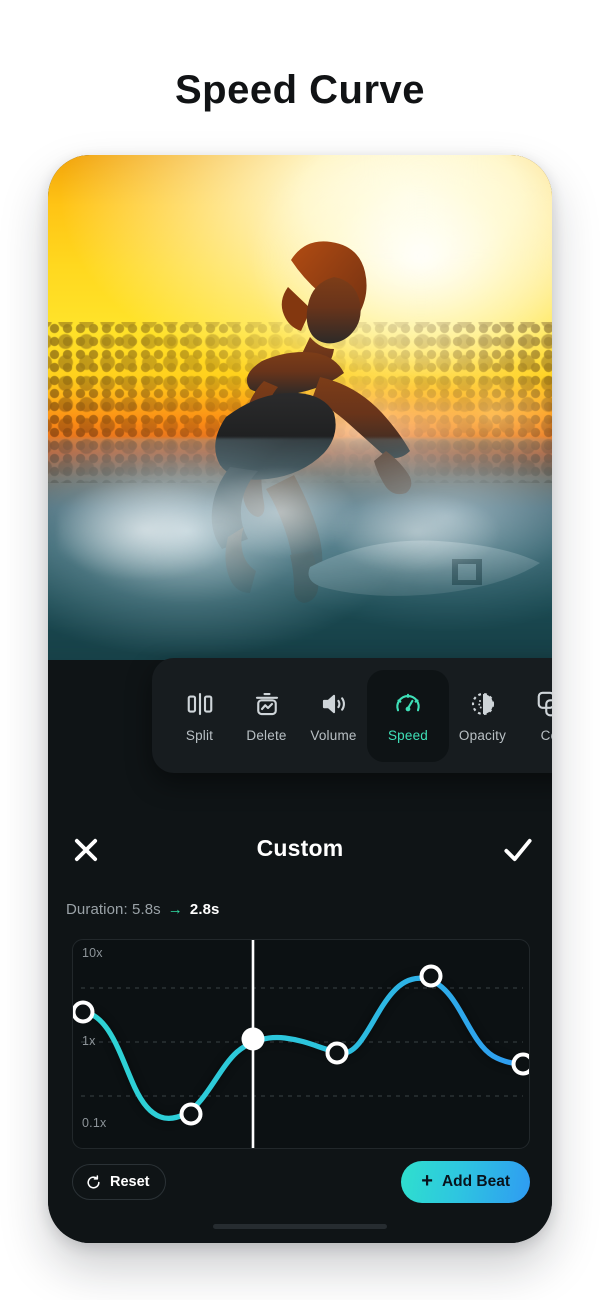 This screenshot has height=1300, width=600. Describe the element at coordinates (93, 1181) in the screenshot. I see `rotate-ccw-icon` at that location.